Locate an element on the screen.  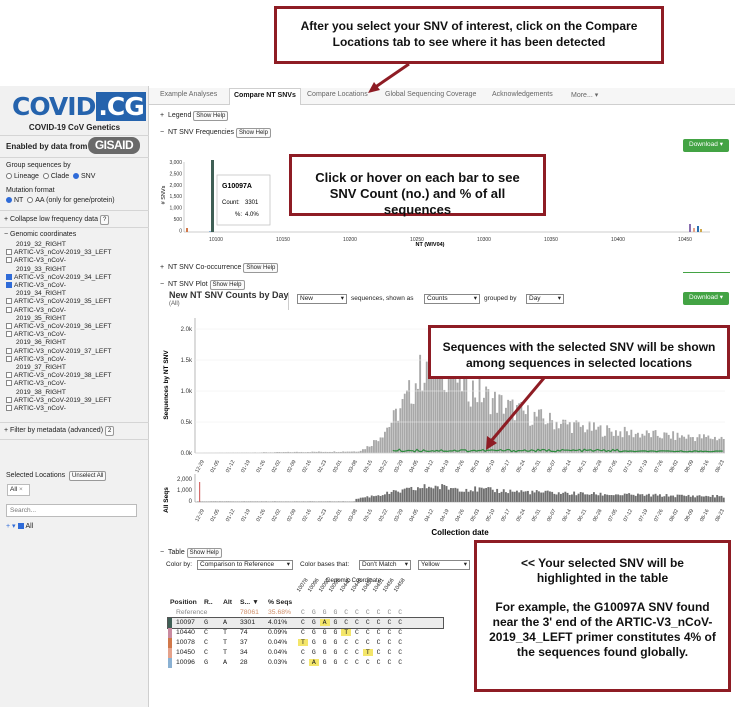
filter-help-button: 2 is located at coordinates (110, 431).